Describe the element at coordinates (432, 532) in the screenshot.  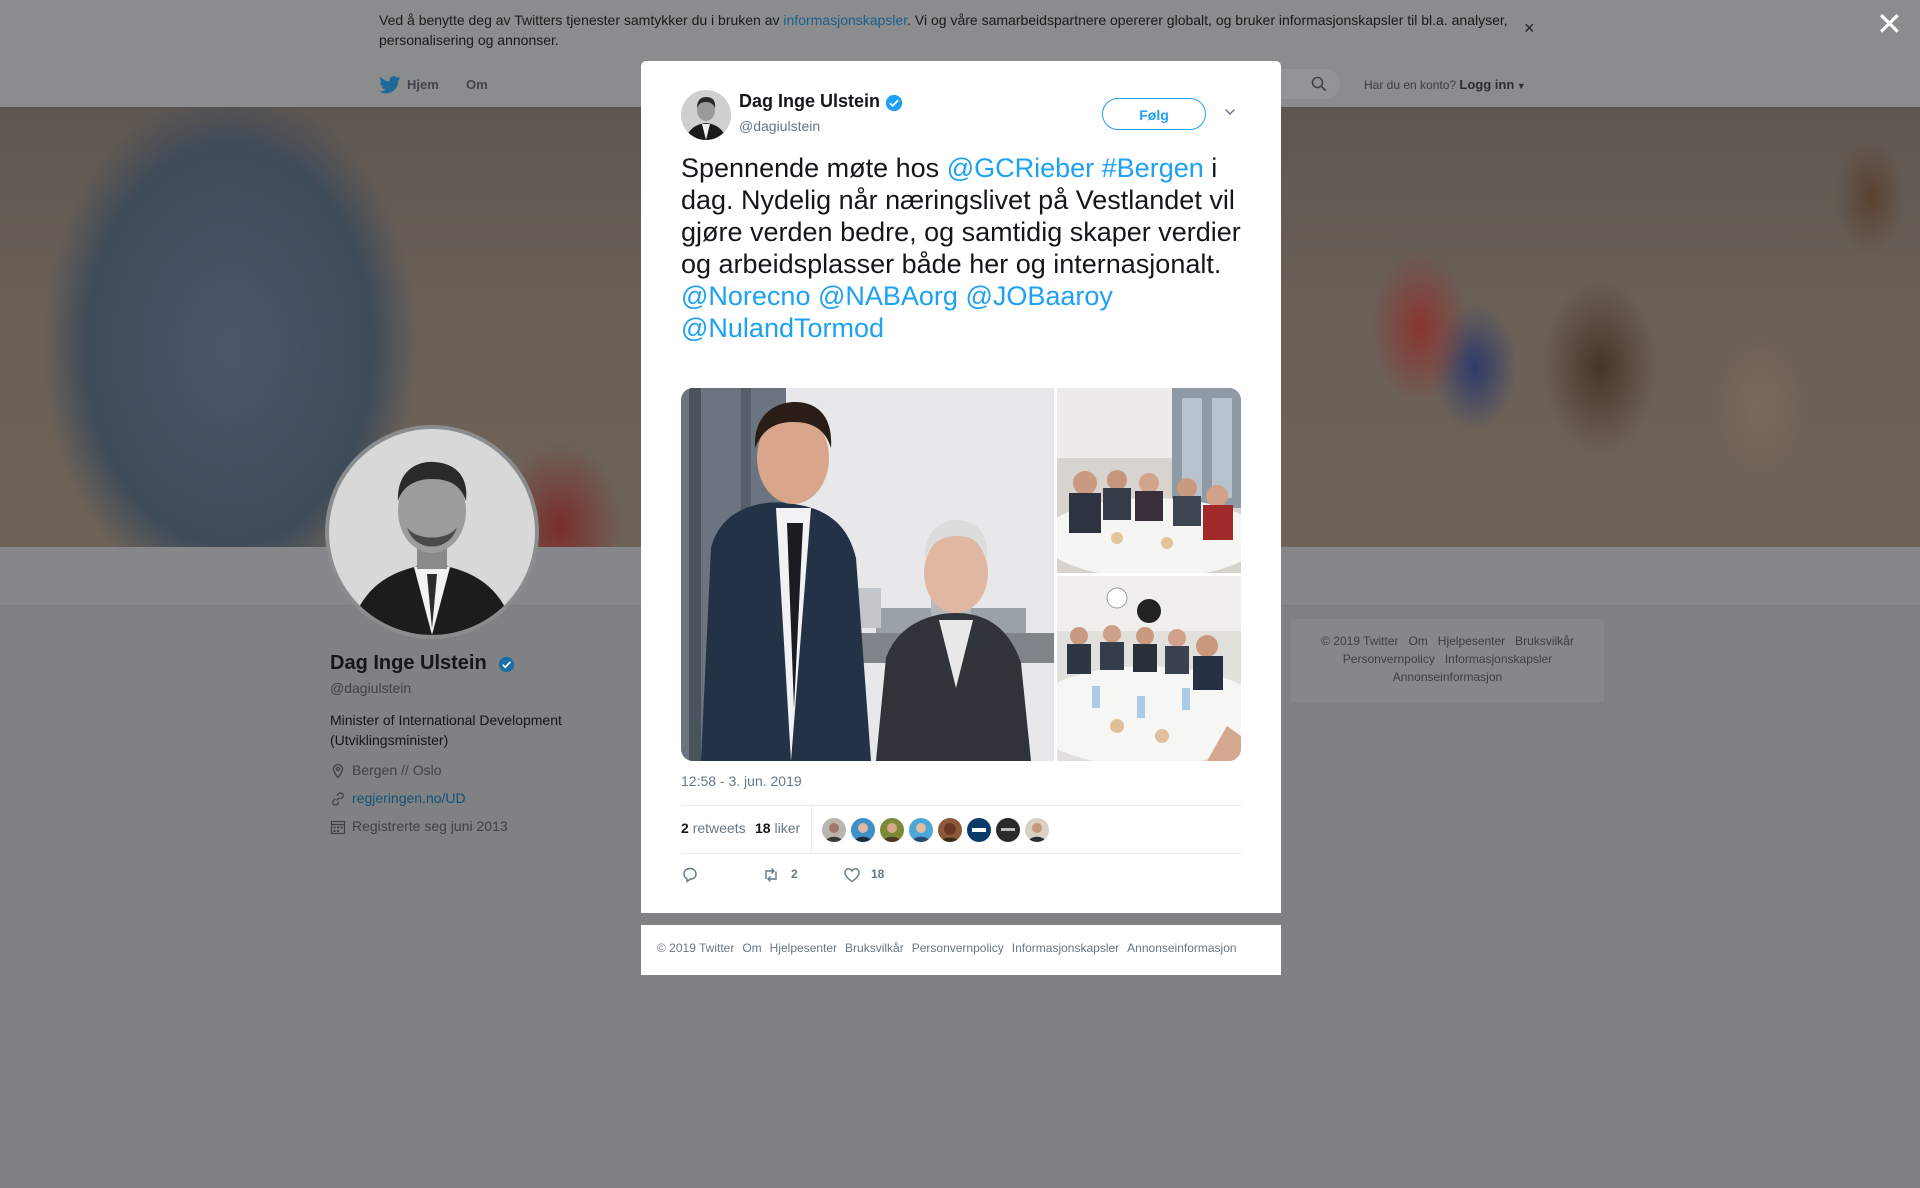
I see `profile-avatar` at that location.